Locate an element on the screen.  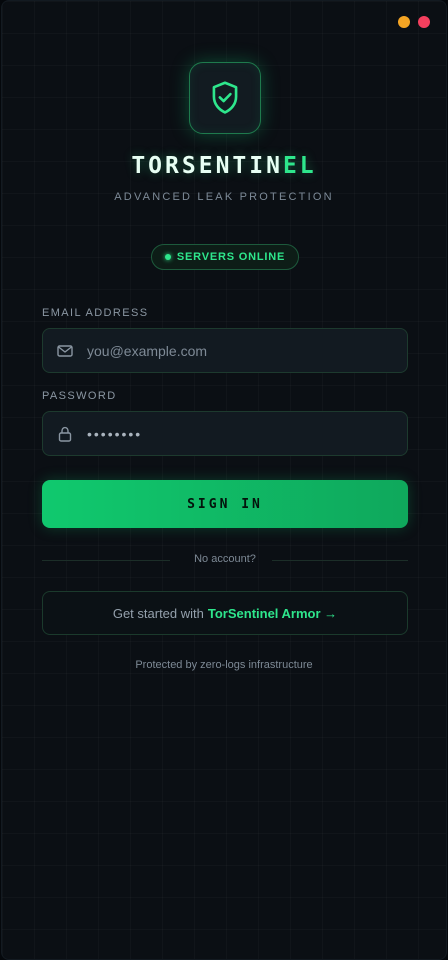
app-title-main: TORSENTIN is located at coordinates (207, 166).